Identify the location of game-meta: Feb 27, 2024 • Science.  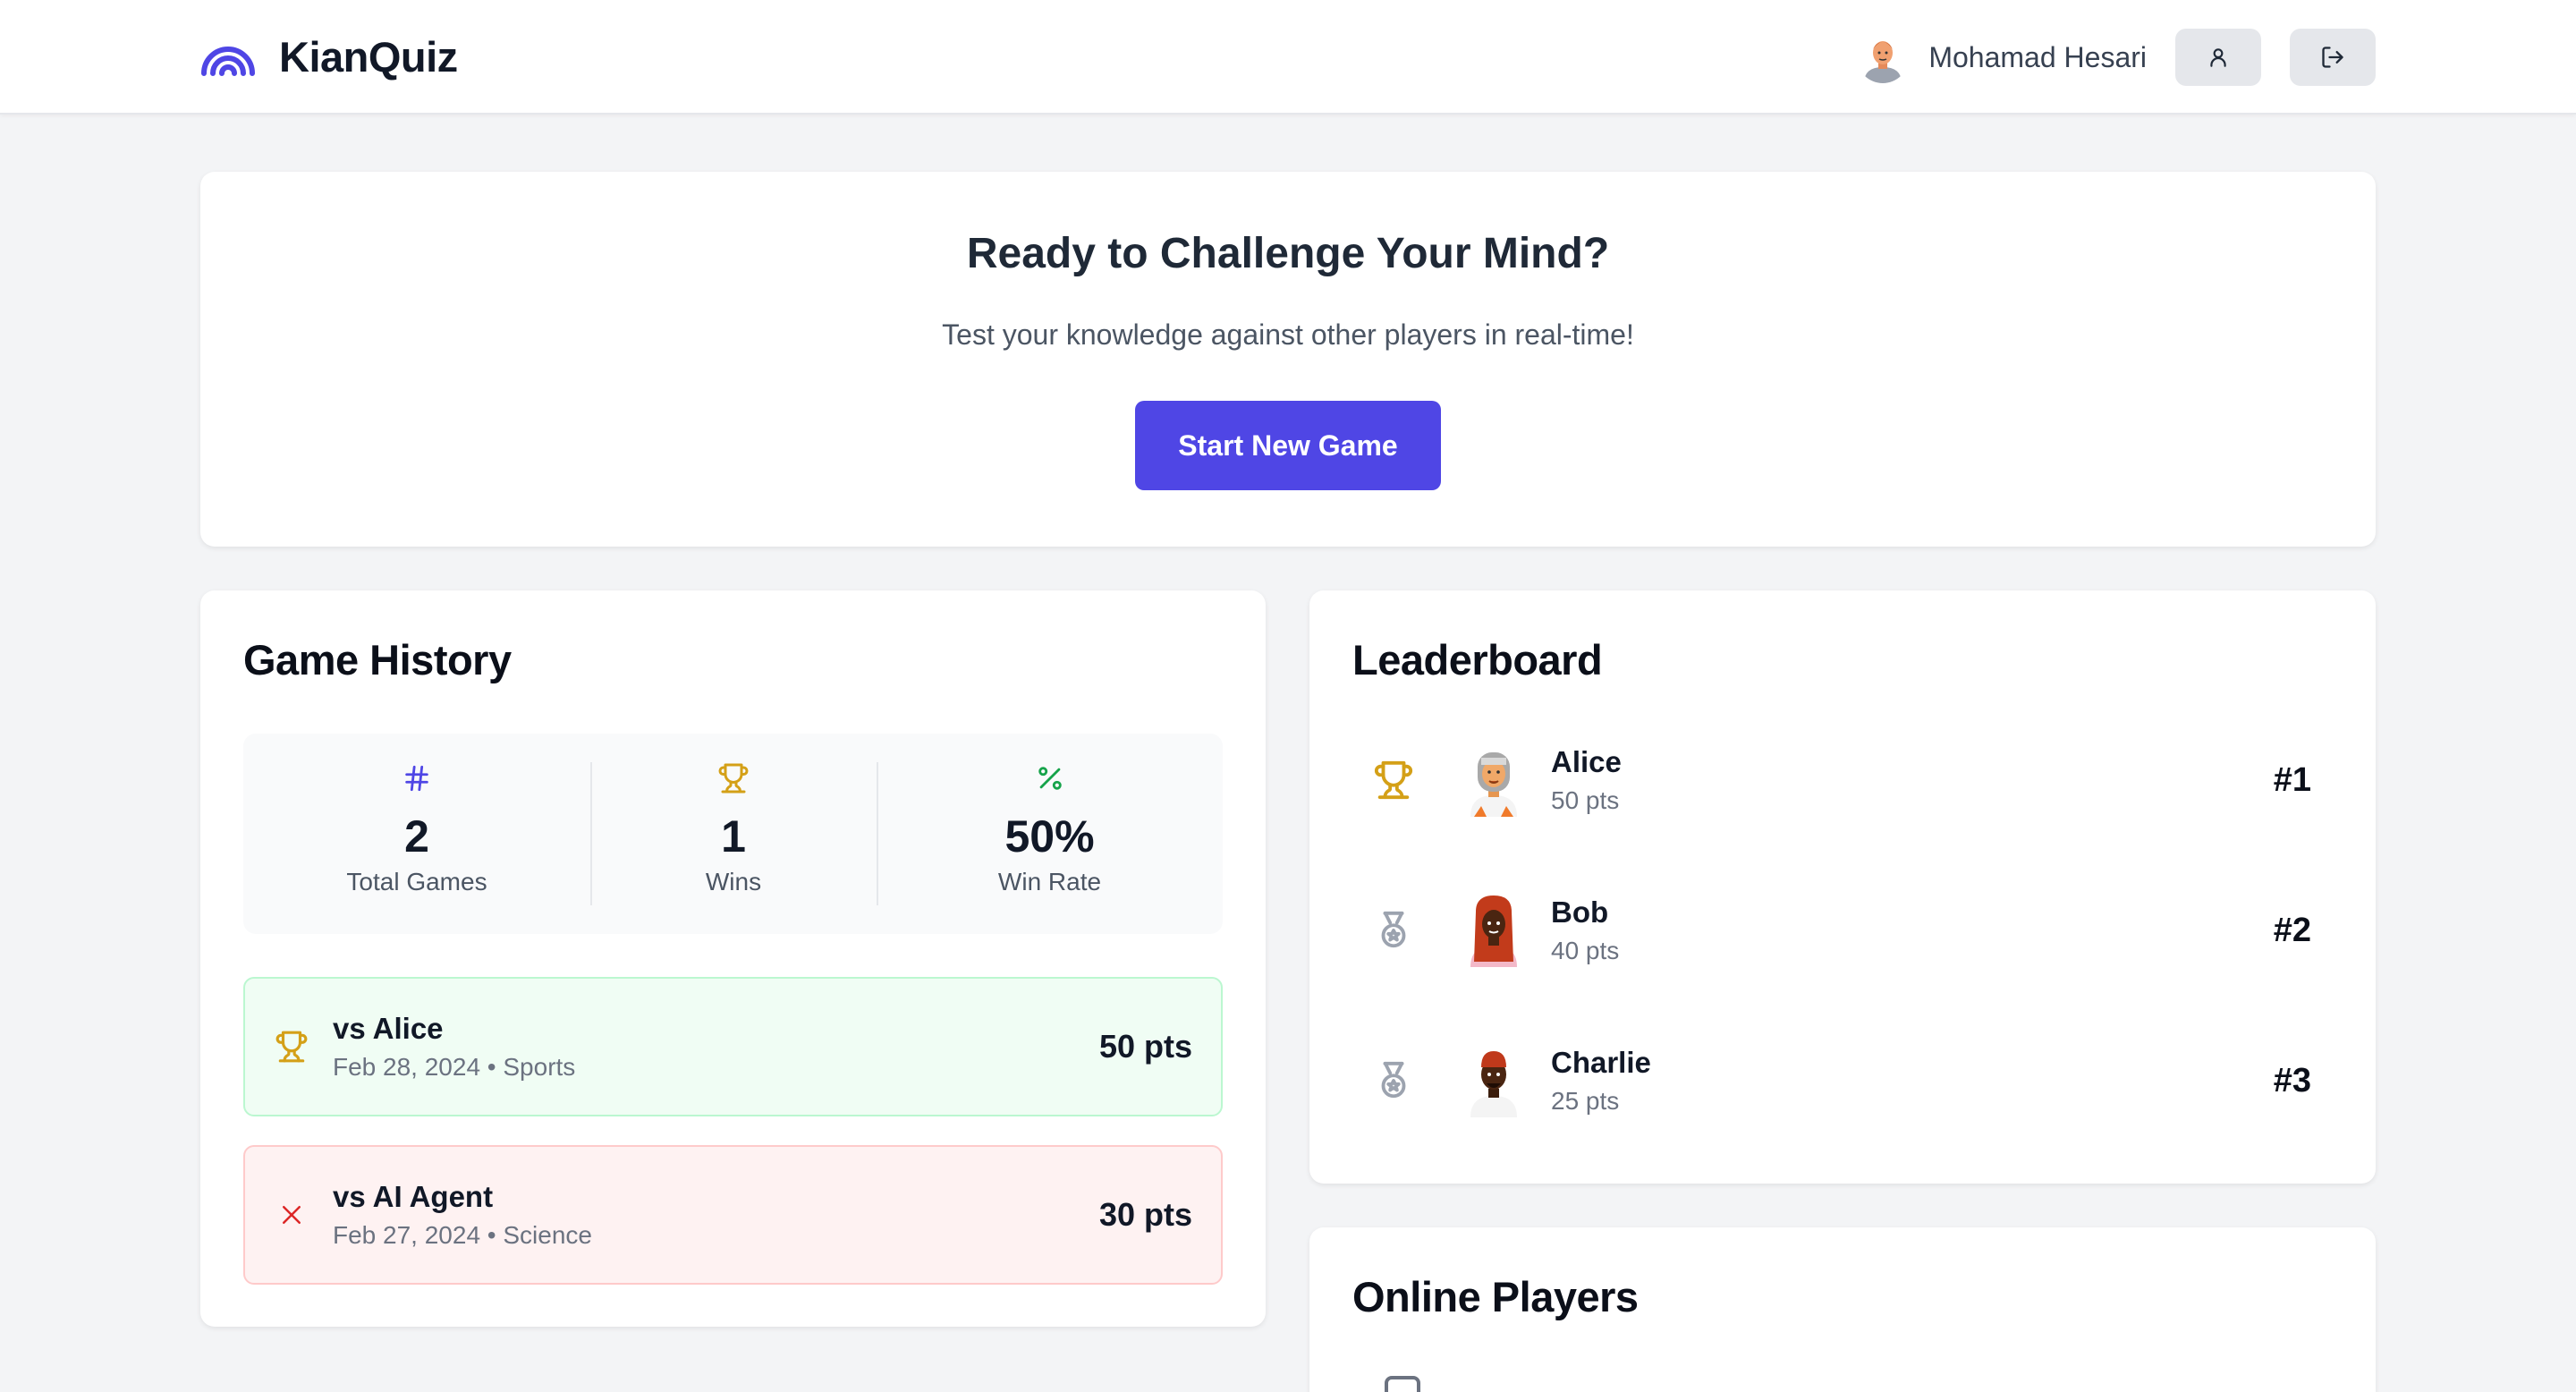
(462, 1235).